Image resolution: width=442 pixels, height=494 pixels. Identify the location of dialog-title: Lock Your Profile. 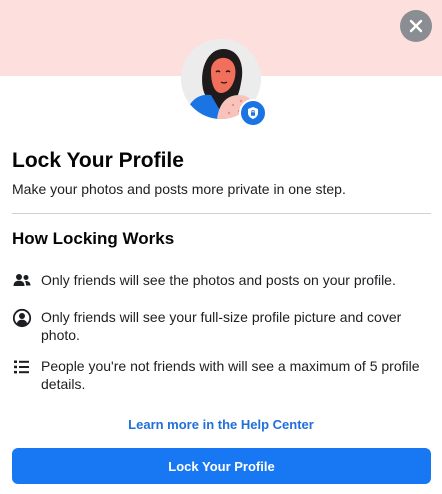
(98, 160).